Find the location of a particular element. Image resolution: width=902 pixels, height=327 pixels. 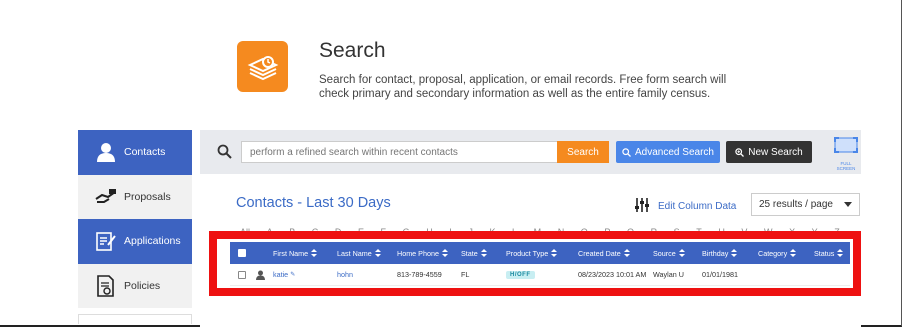

column-birthday: Birthday is located at coordinates (720, 253).